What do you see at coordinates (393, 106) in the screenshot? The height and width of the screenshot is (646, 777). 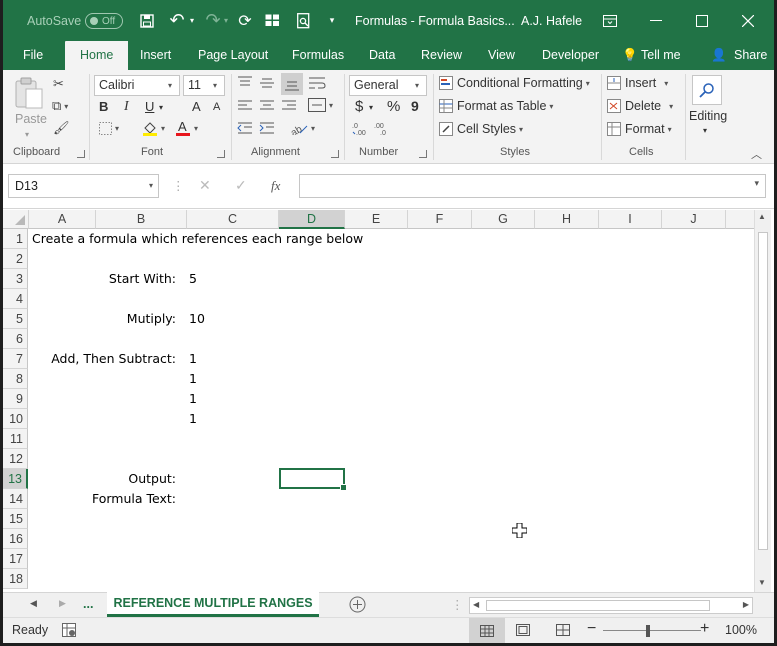 I see `percent-button: %` at bounding box center [393, 106].